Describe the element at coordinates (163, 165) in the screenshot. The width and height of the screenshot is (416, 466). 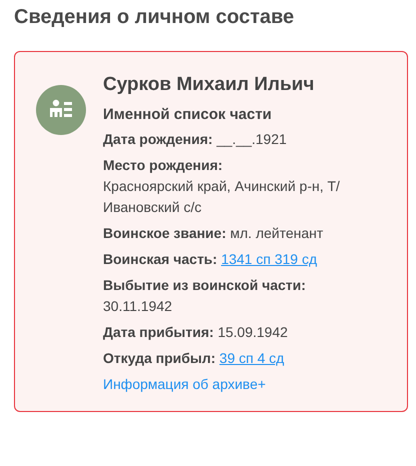
I see `field-label: Место рождения:` at that location.